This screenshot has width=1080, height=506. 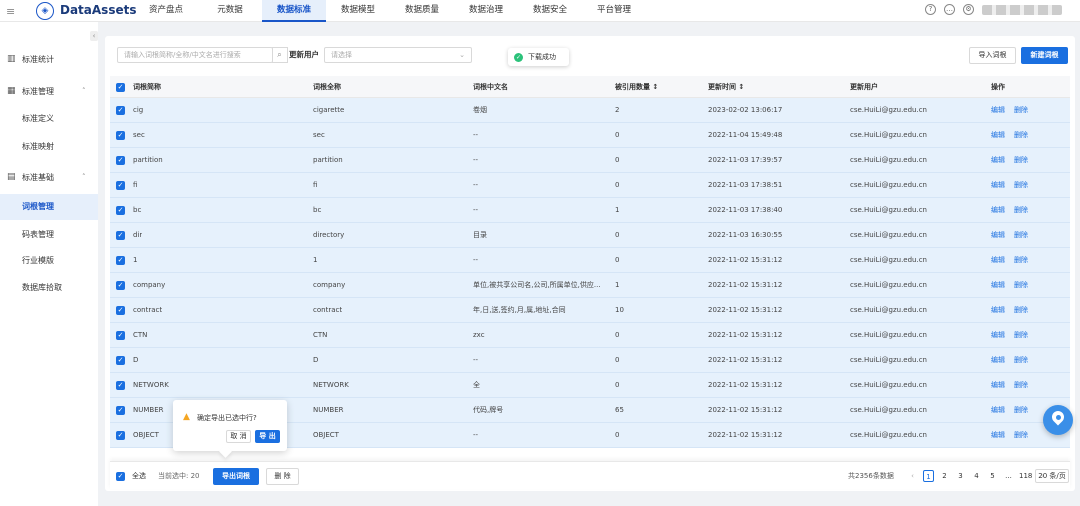 I want to click on help-icon: ?, so click(x=930, y=9).